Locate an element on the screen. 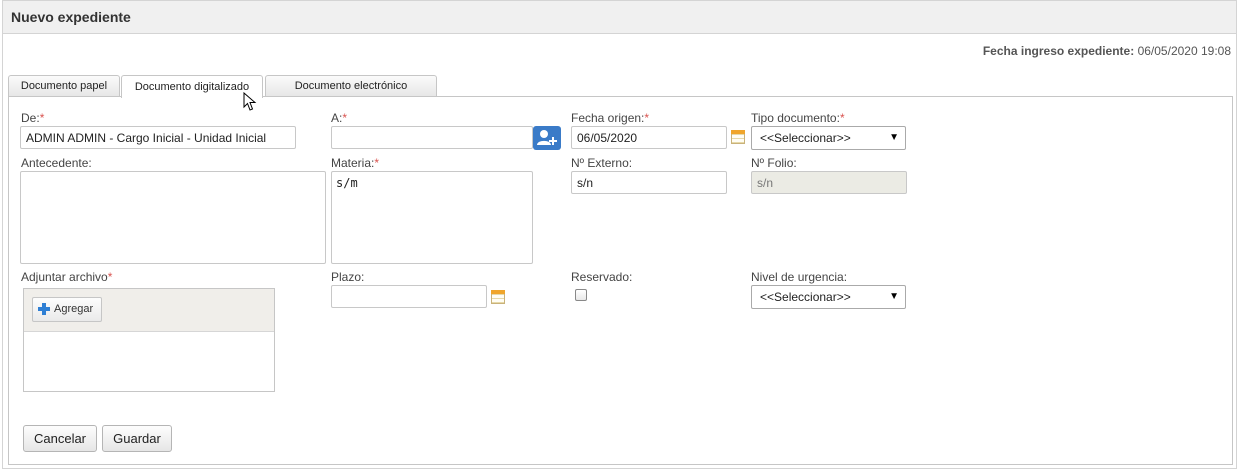 Image resolution: width=1239 pixels, height=471 pixels. n-externo-input is located at coordinates (649, 182).